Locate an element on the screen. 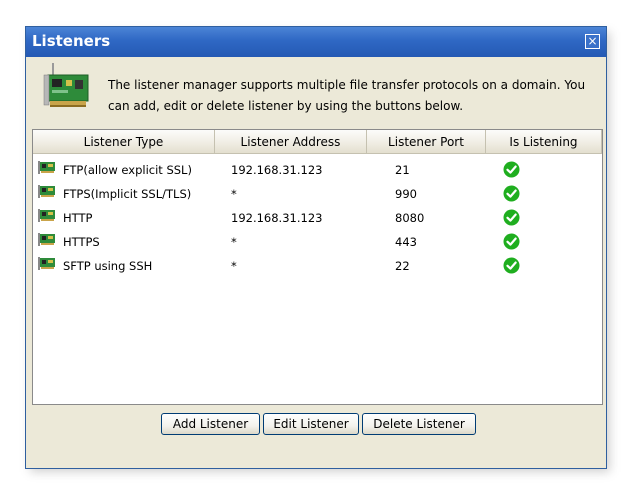 This screenshot has height=496, width=634. col-is-listening: Is Listening is located at coordinates (544, 142).